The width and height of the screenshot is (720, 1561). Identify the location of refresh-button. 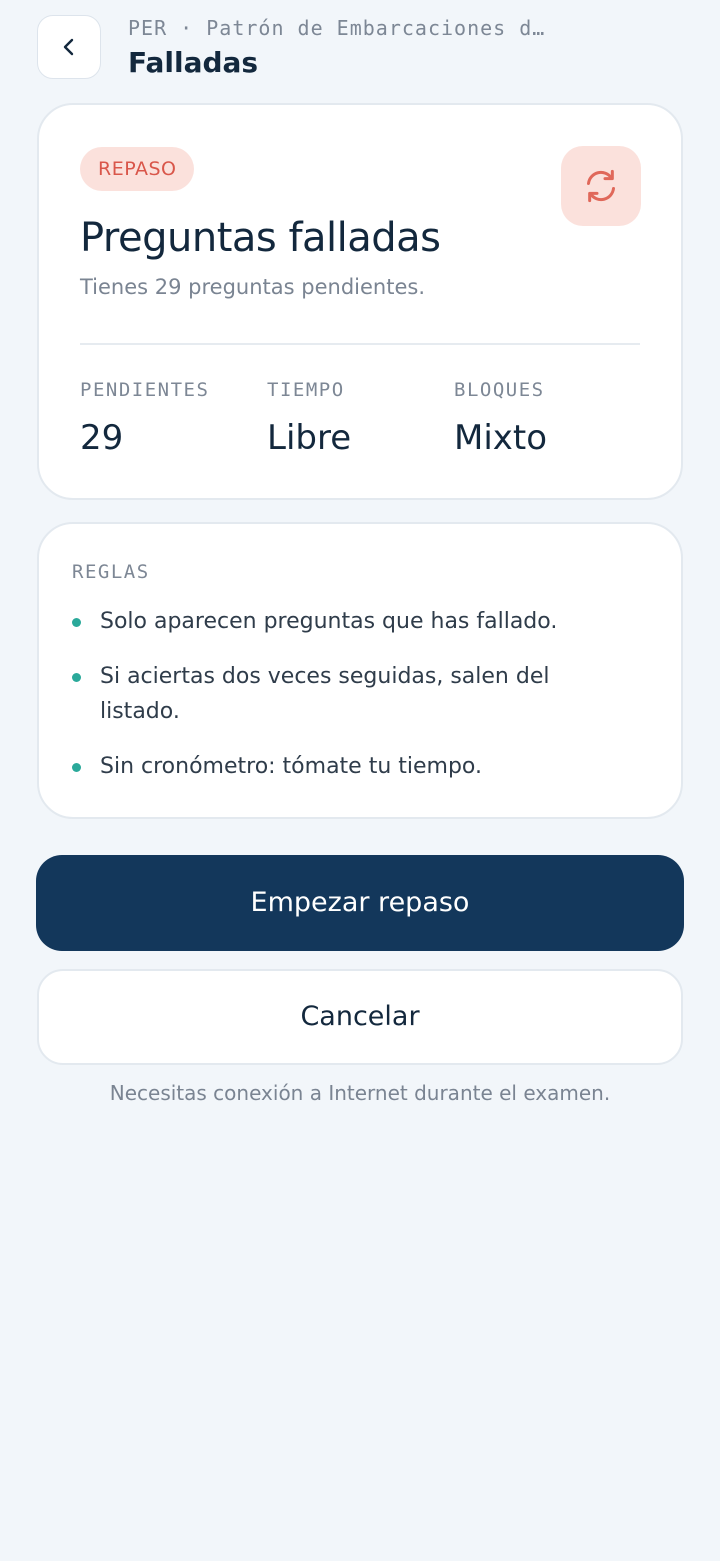
(601, 186).